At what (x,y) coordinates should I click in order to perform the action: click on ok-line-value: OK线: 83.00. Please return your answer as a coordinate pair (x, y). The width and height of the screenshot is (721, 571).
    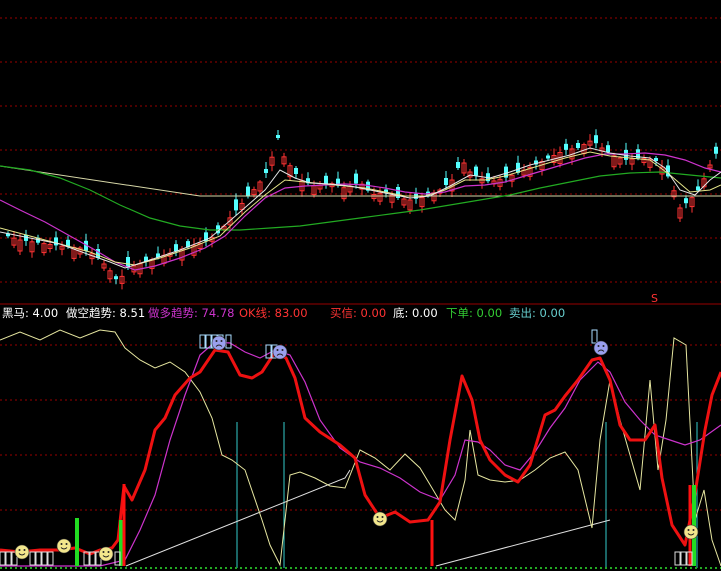
    Looking at the image, I should click on (273, 313).